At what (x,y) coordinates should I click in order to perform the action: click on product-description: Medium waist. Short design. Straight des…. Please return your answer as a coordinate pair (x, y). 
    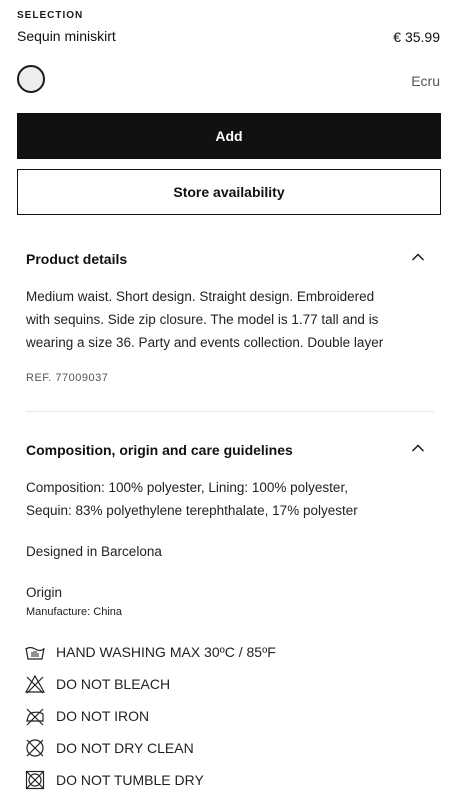
    Looking at the image, I should click on (230, 319).